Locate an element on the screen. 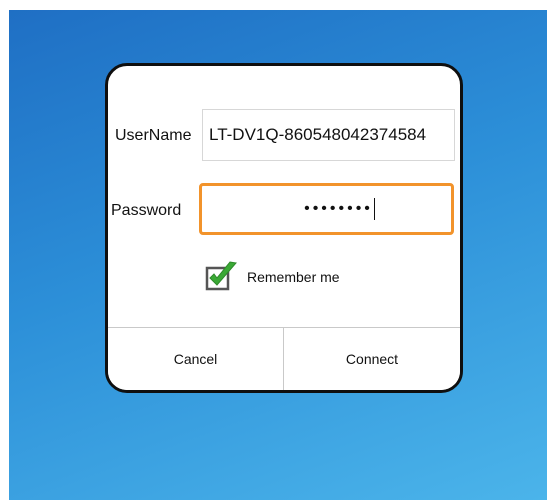 The height and width of the screenshot is (500, 547). cancel-button: Cancel is located at coordinates (195, 359).